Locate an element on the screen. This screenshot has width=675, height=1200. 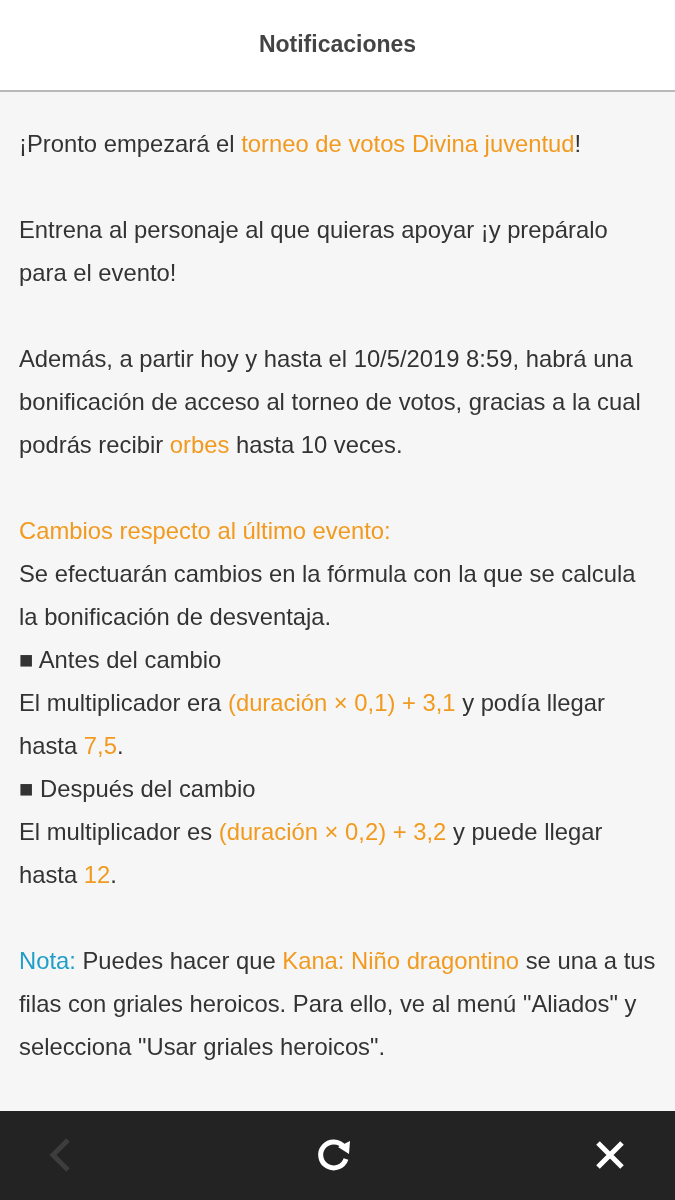
close-button is located at coordinates (610, 1155).